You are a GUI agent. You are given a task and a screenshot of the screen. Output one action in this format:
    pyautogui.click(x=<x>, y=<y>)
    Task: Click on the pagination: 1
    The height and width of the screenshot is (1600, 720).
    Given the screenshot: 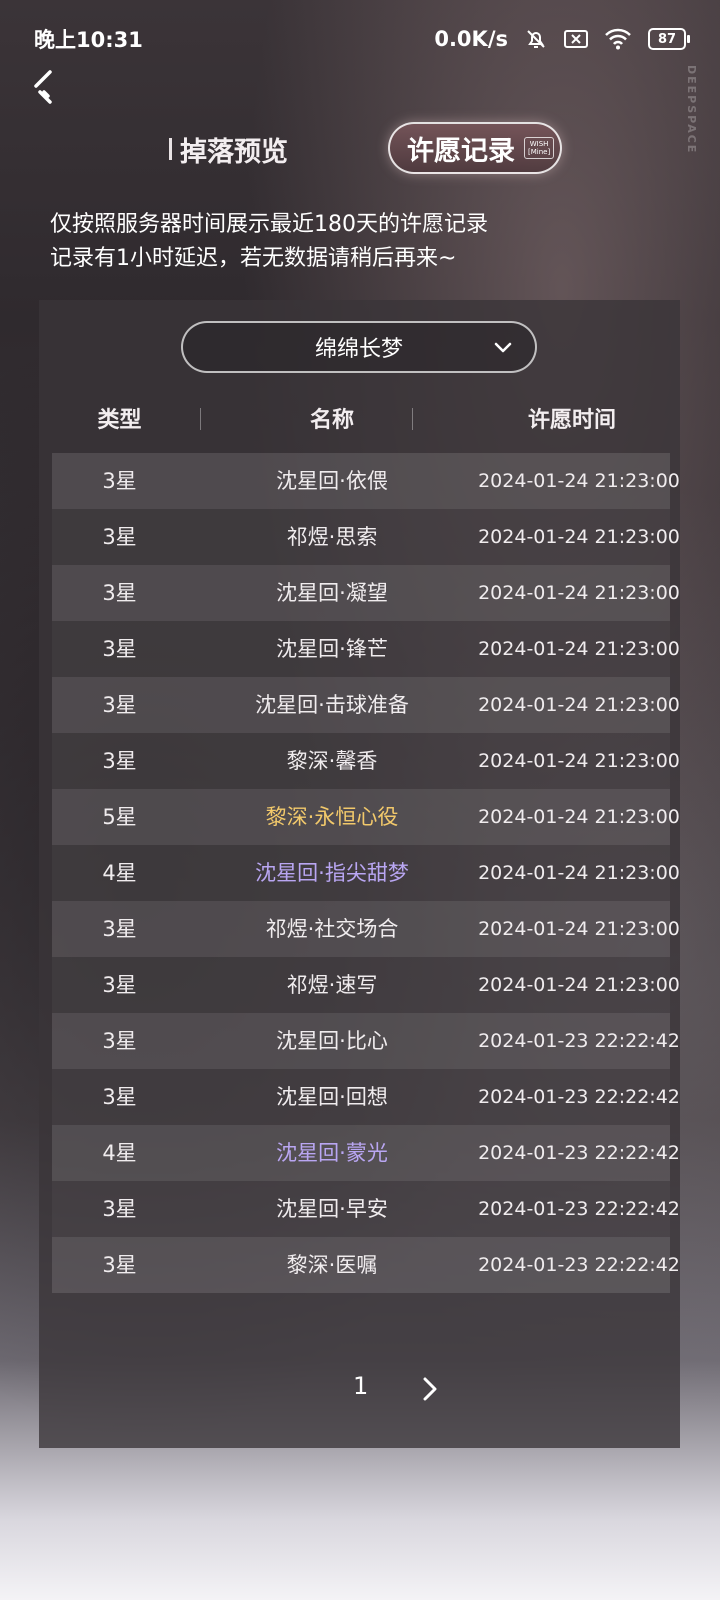 What is the action you would take?
    pyautogui.click(x=360, y=1392)
    